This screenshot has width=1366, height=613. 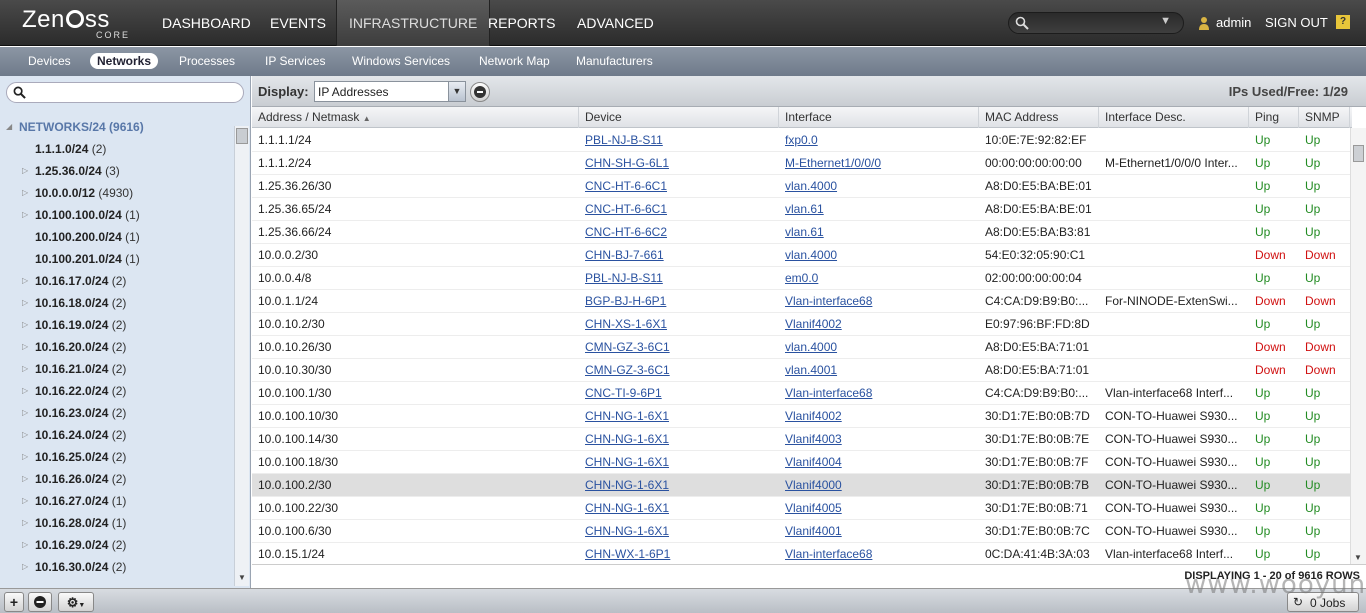 I want to click on column-header-address: Address / Netmask ▲, so click(x=415, y=117).